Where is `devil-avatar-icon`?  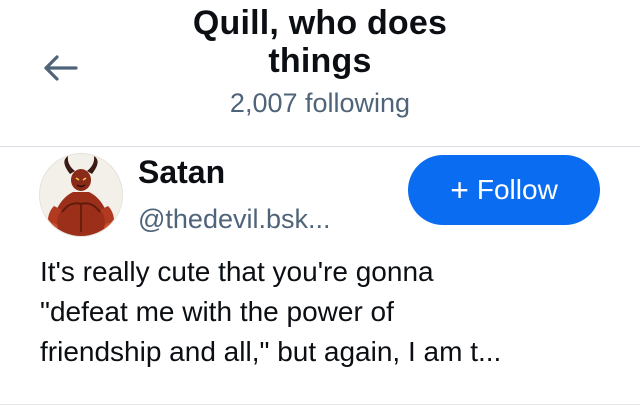 devil-avatar-icon is located at coordinates (81, 195).